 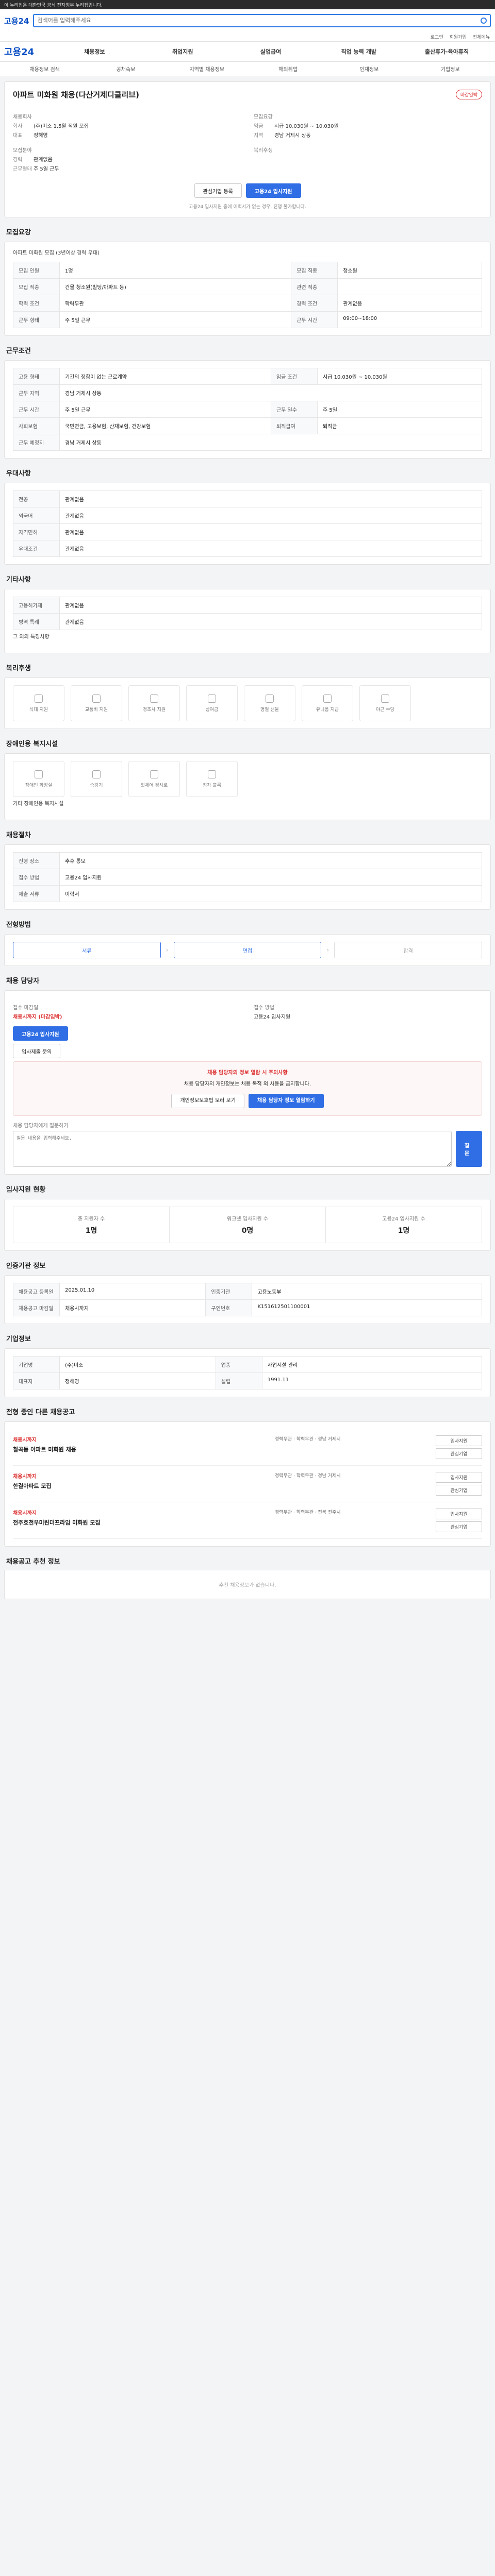 I want to click on table-row: 모집 인원 1명 모집 직종 청소원, so click(x=247, y=270).